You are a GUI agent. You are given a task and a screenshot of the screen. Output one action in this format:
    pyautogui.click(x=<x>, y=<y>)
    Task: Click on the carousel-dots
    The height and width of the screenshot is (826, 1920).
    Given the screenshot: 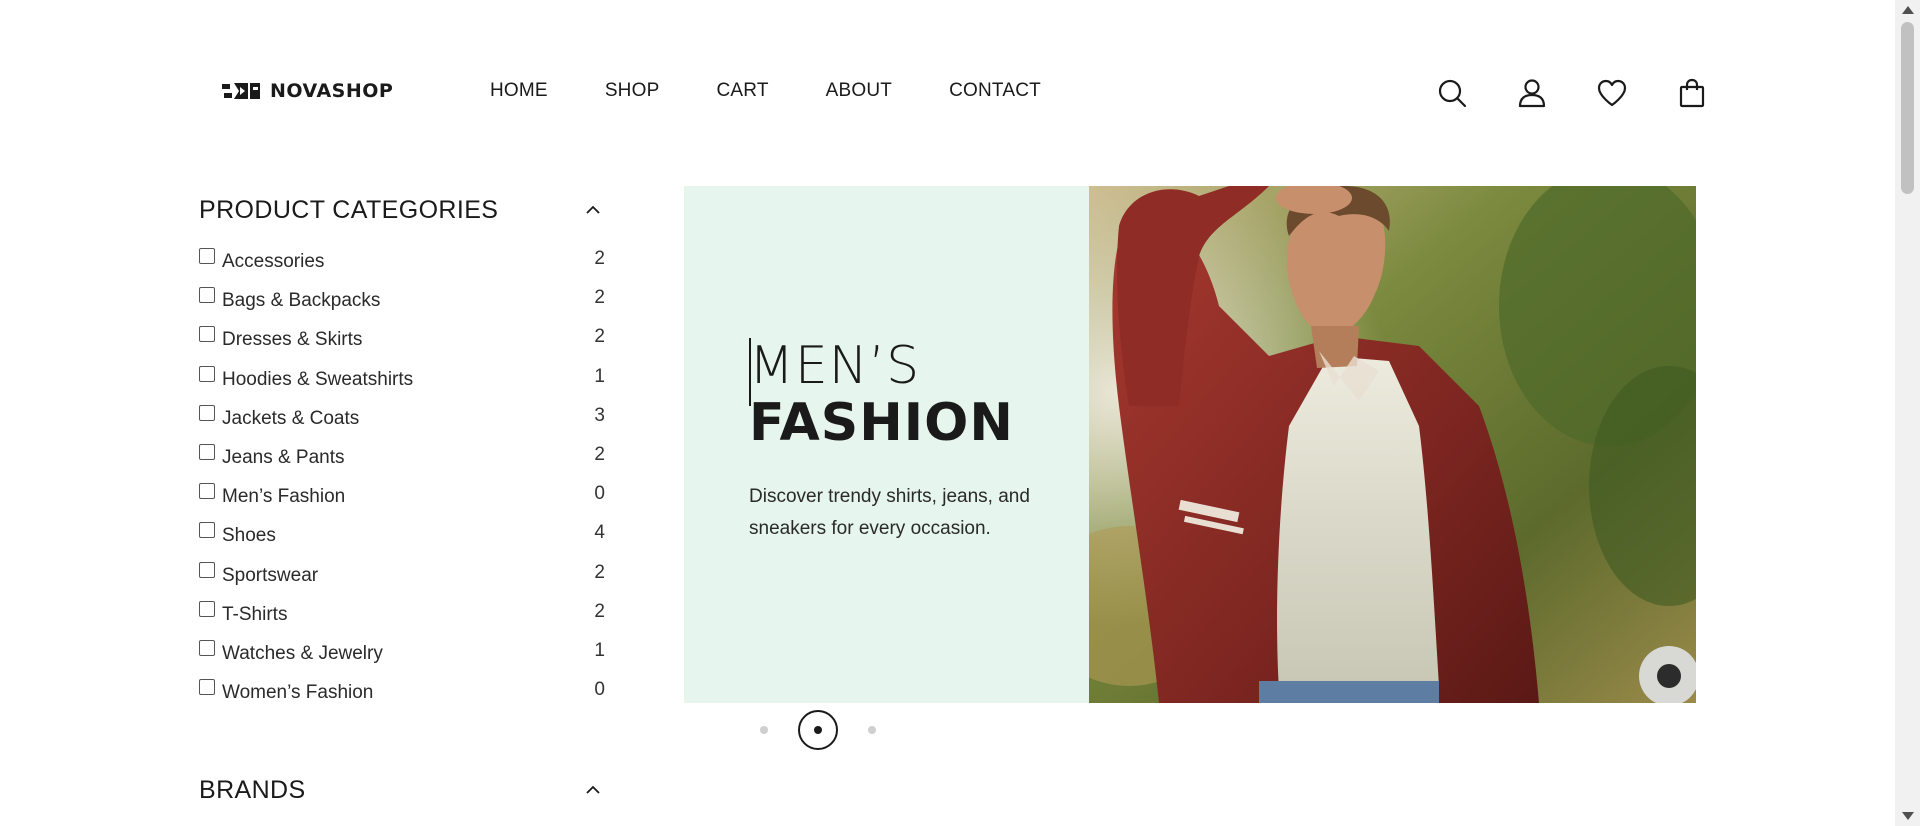 What is the action you would take?
    pyautogui.click(x=818, y=730)
    